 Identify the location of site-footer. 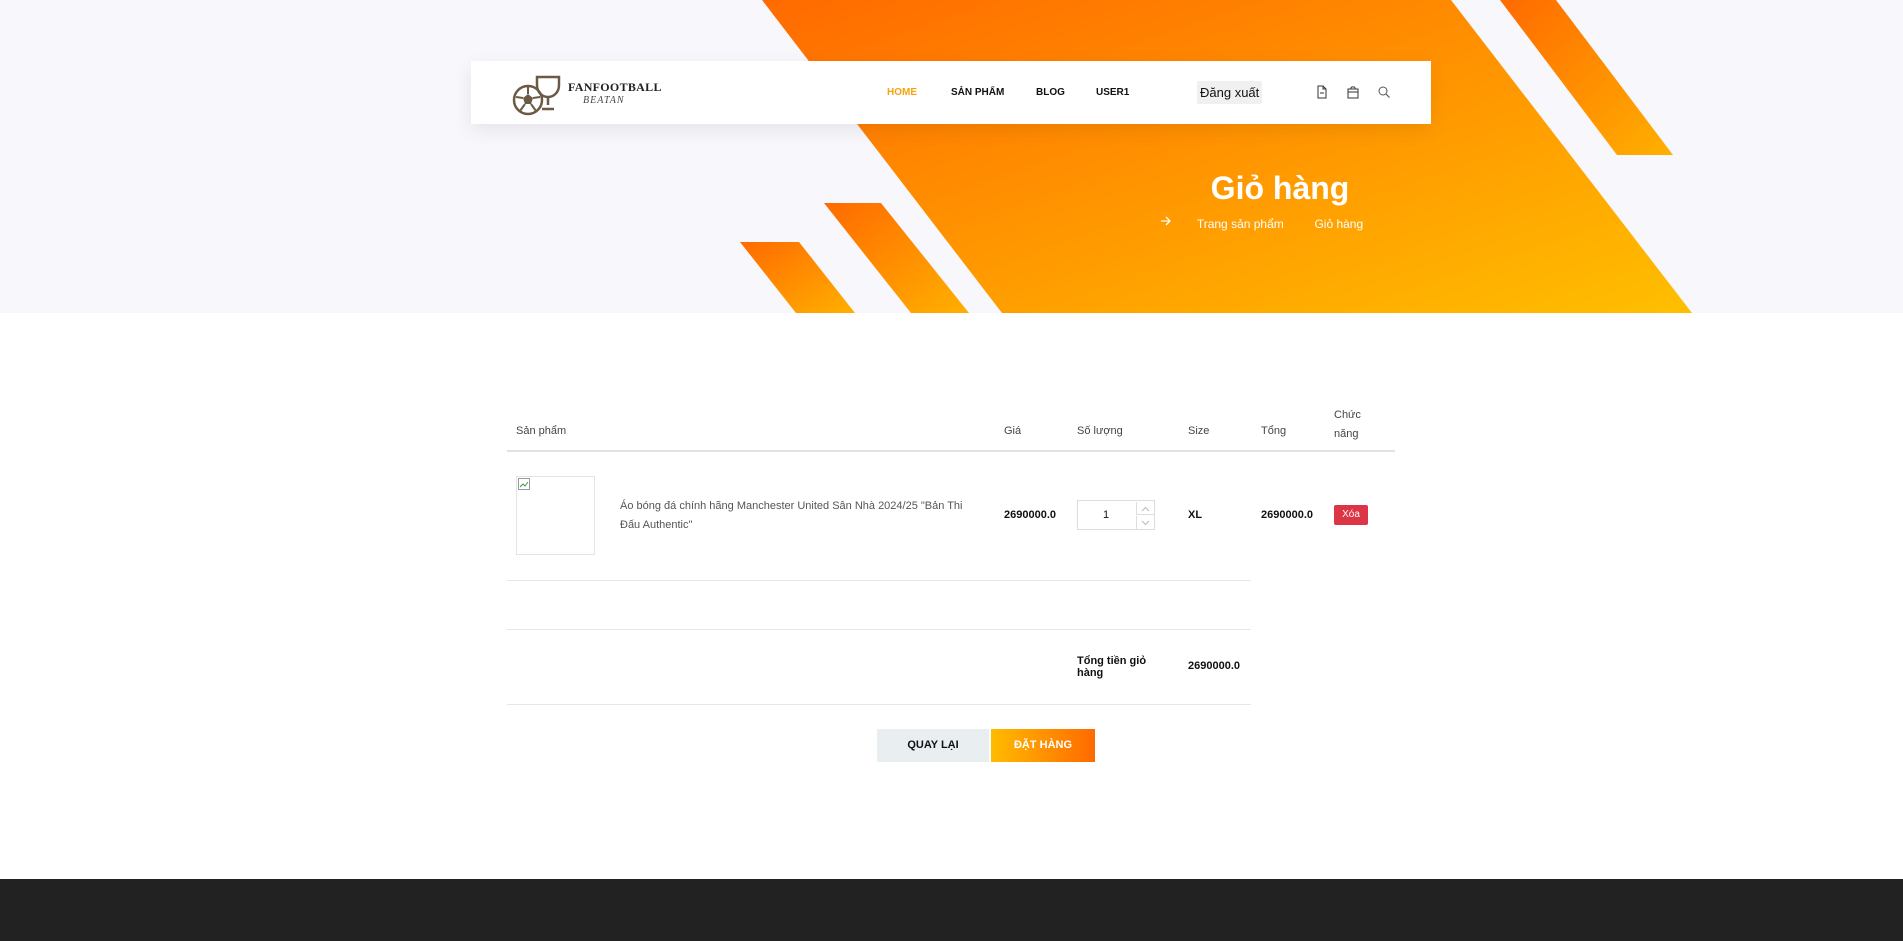
(951, 910).